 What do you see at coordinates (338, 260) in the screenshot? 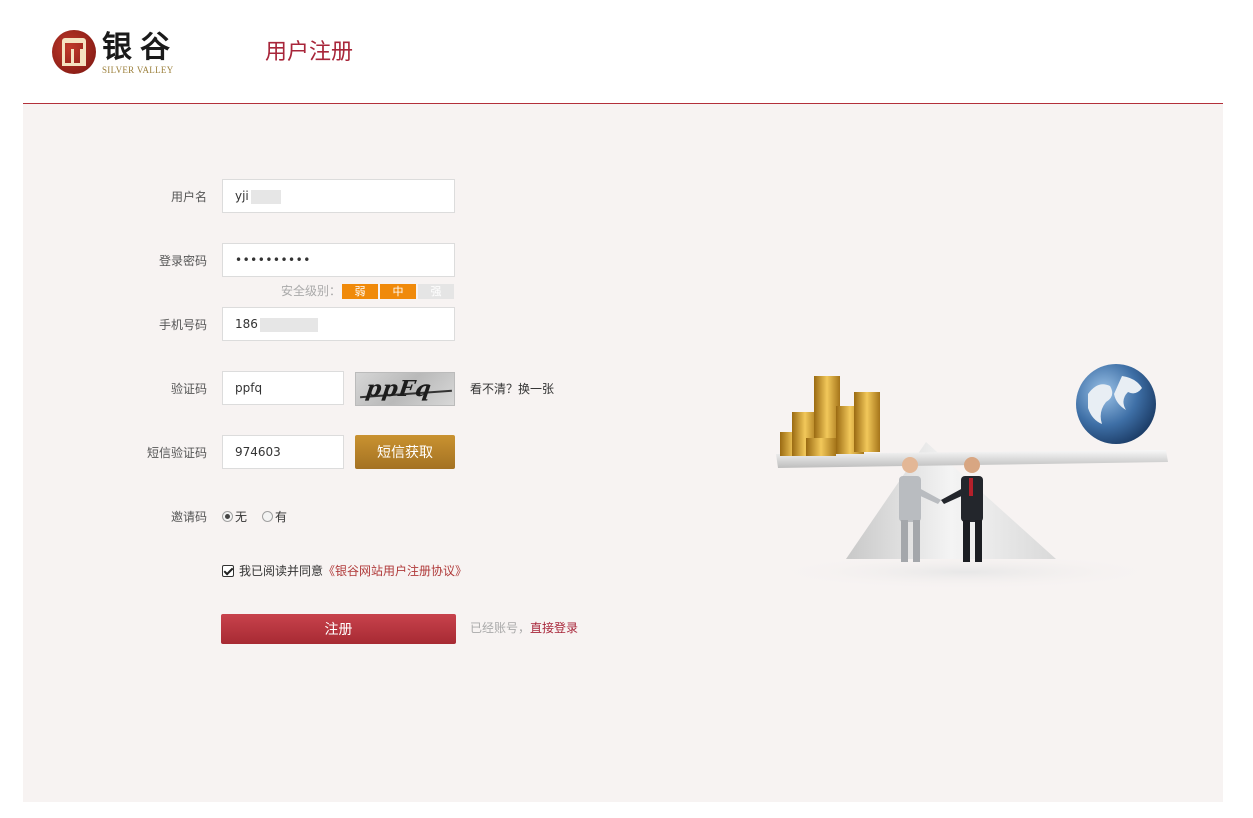
I see `password-input: ••••••••••` at bounding box center [338, 260].